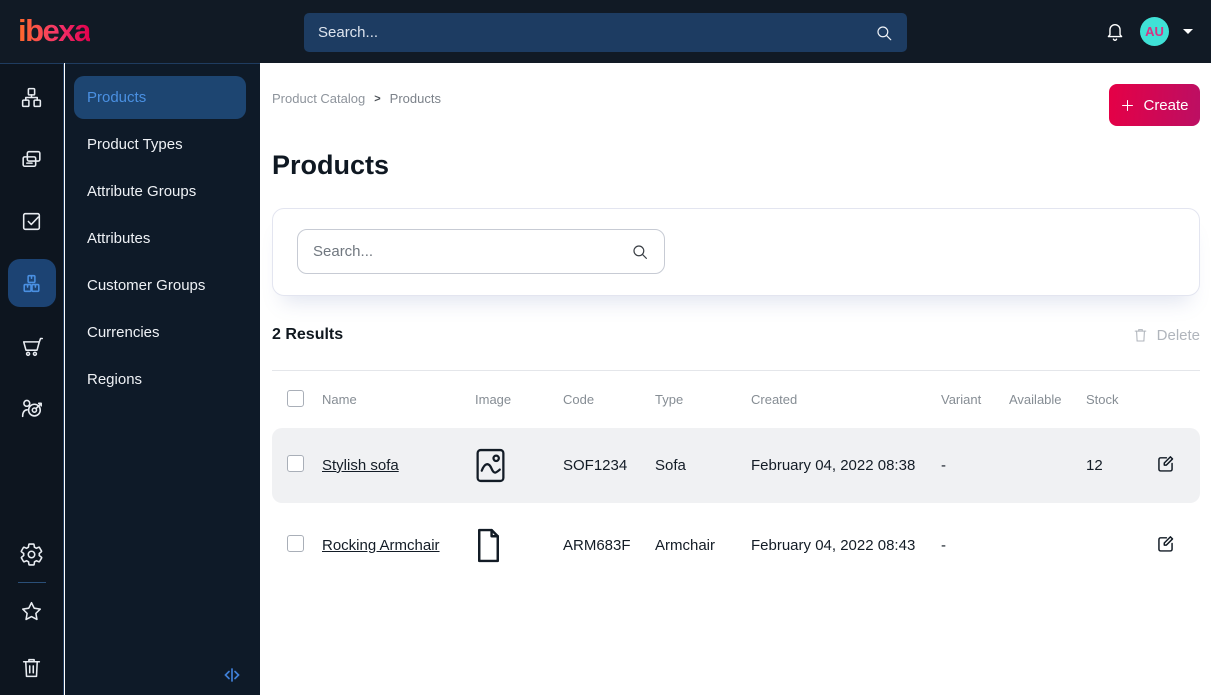 The width and height of the screenshot is (1211, 695). What do you see at coordinates (961, 399) in the screenshot?
I see `column-header-variant: Variant` at bounding box center [961, 399].